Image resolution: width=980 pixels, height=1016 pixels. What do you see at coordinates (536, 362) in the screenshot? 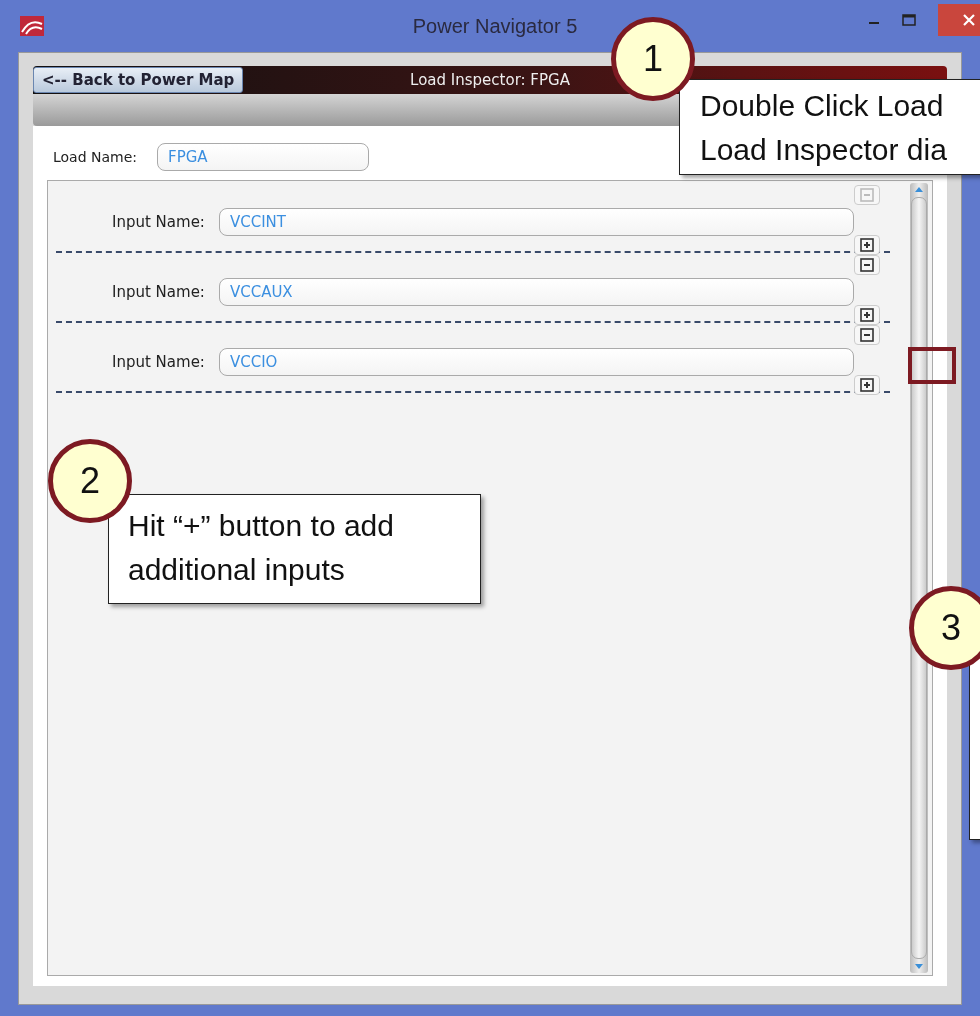
I see `input-name-field: VCCIO` at bounding box center [536, 362].